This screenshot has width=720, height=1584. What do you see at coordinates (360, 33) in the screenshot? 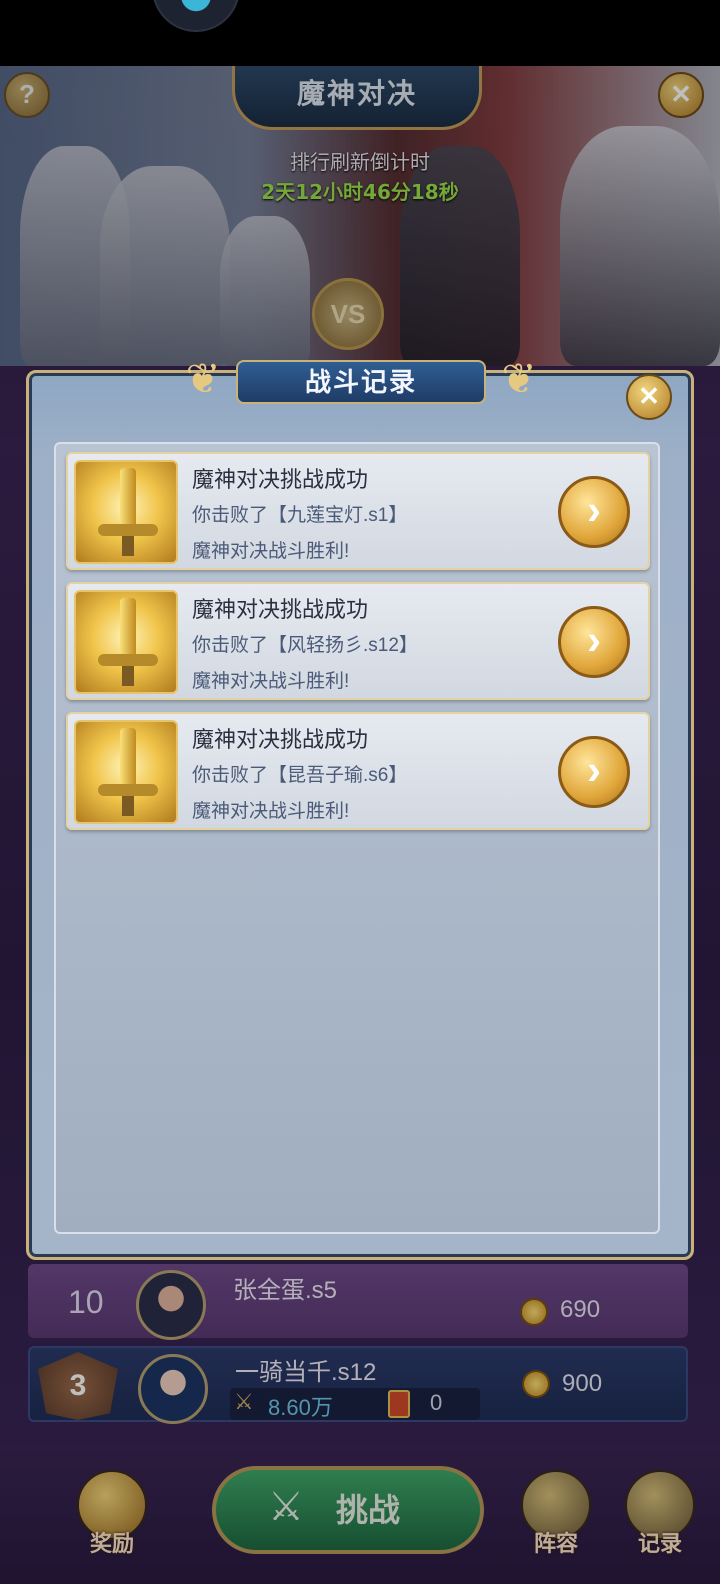
I see `top-black-strip` at bounding box center [360, 33].